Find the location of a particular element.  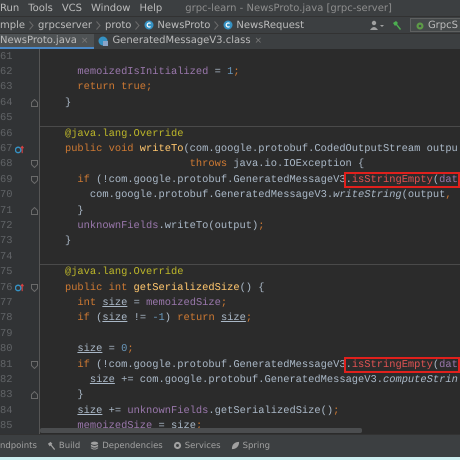

menu-item: VCS is located at coordinates (72, 8).